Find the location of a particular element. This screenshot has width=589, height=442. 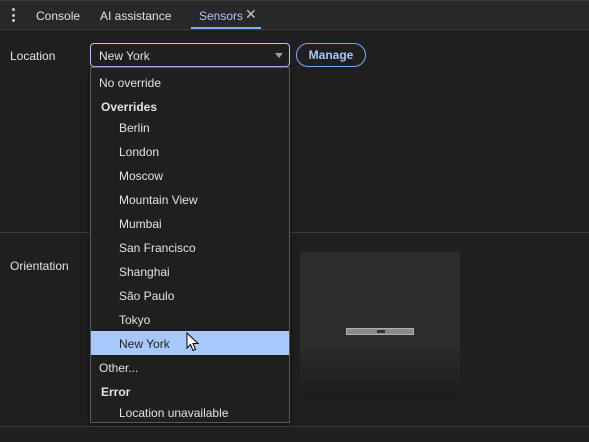

option-label: Moscow is located at coordinates (141, 176).